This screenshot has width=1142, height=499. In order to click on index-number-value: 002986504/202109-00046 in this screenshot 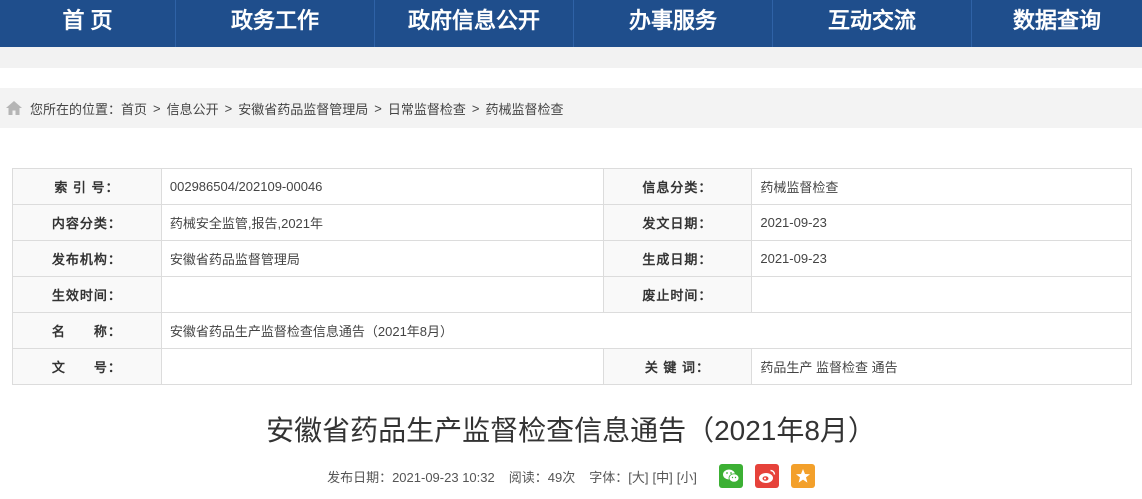, I will do `click(382, 186)`.